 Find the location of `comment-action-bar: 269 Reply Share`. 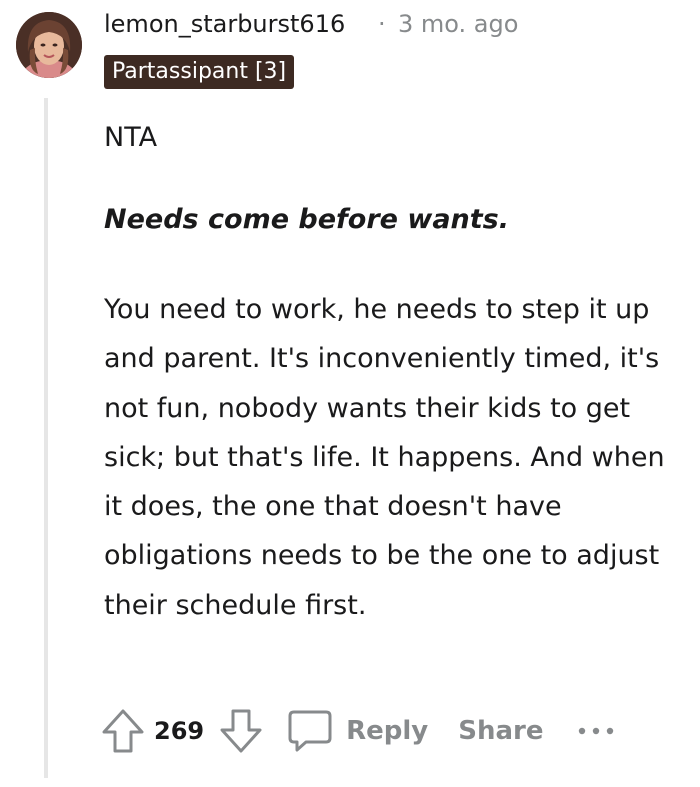

comment-action-bar: 269 Reply Share is located at coordinates (358, 731).